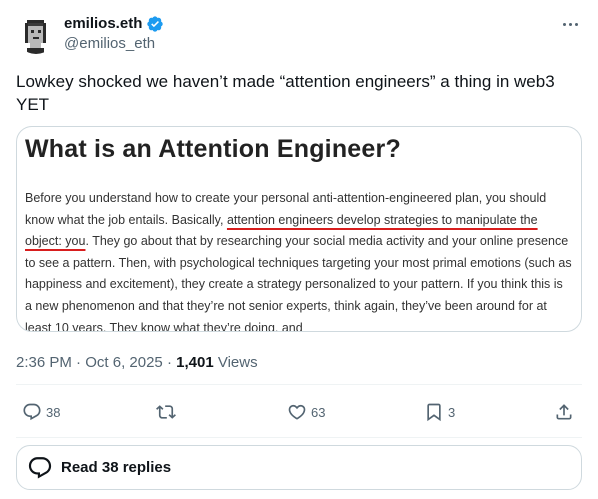 Image resolution: width=598 pixels, height=499 pixels. I want to click on like-button: 63, so click(306, 412).